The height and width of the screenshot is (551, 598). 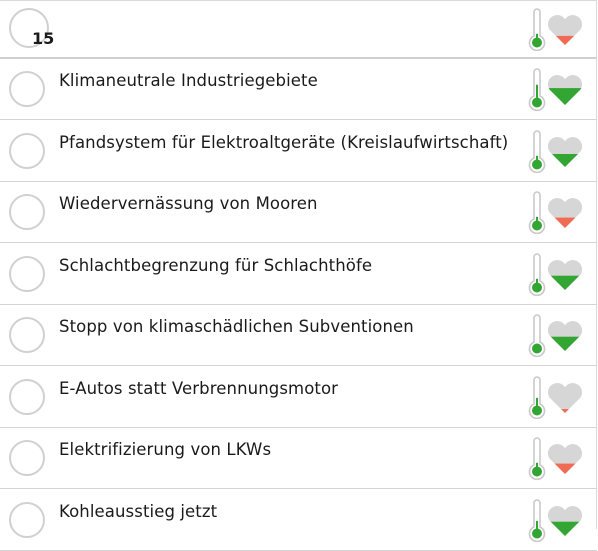 What do you see at coordinates (236, 326) in the screenshot?
I see `item-label: Stopp von klimaschädlichen Subventionen` at bounding box center [236, 326].